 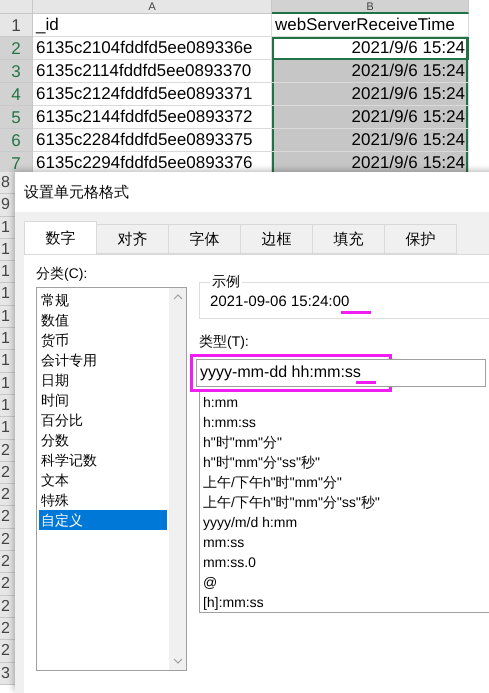 I want to click on type-option: h"时"mm"分"ss"秒", so click(x=346, y=462).